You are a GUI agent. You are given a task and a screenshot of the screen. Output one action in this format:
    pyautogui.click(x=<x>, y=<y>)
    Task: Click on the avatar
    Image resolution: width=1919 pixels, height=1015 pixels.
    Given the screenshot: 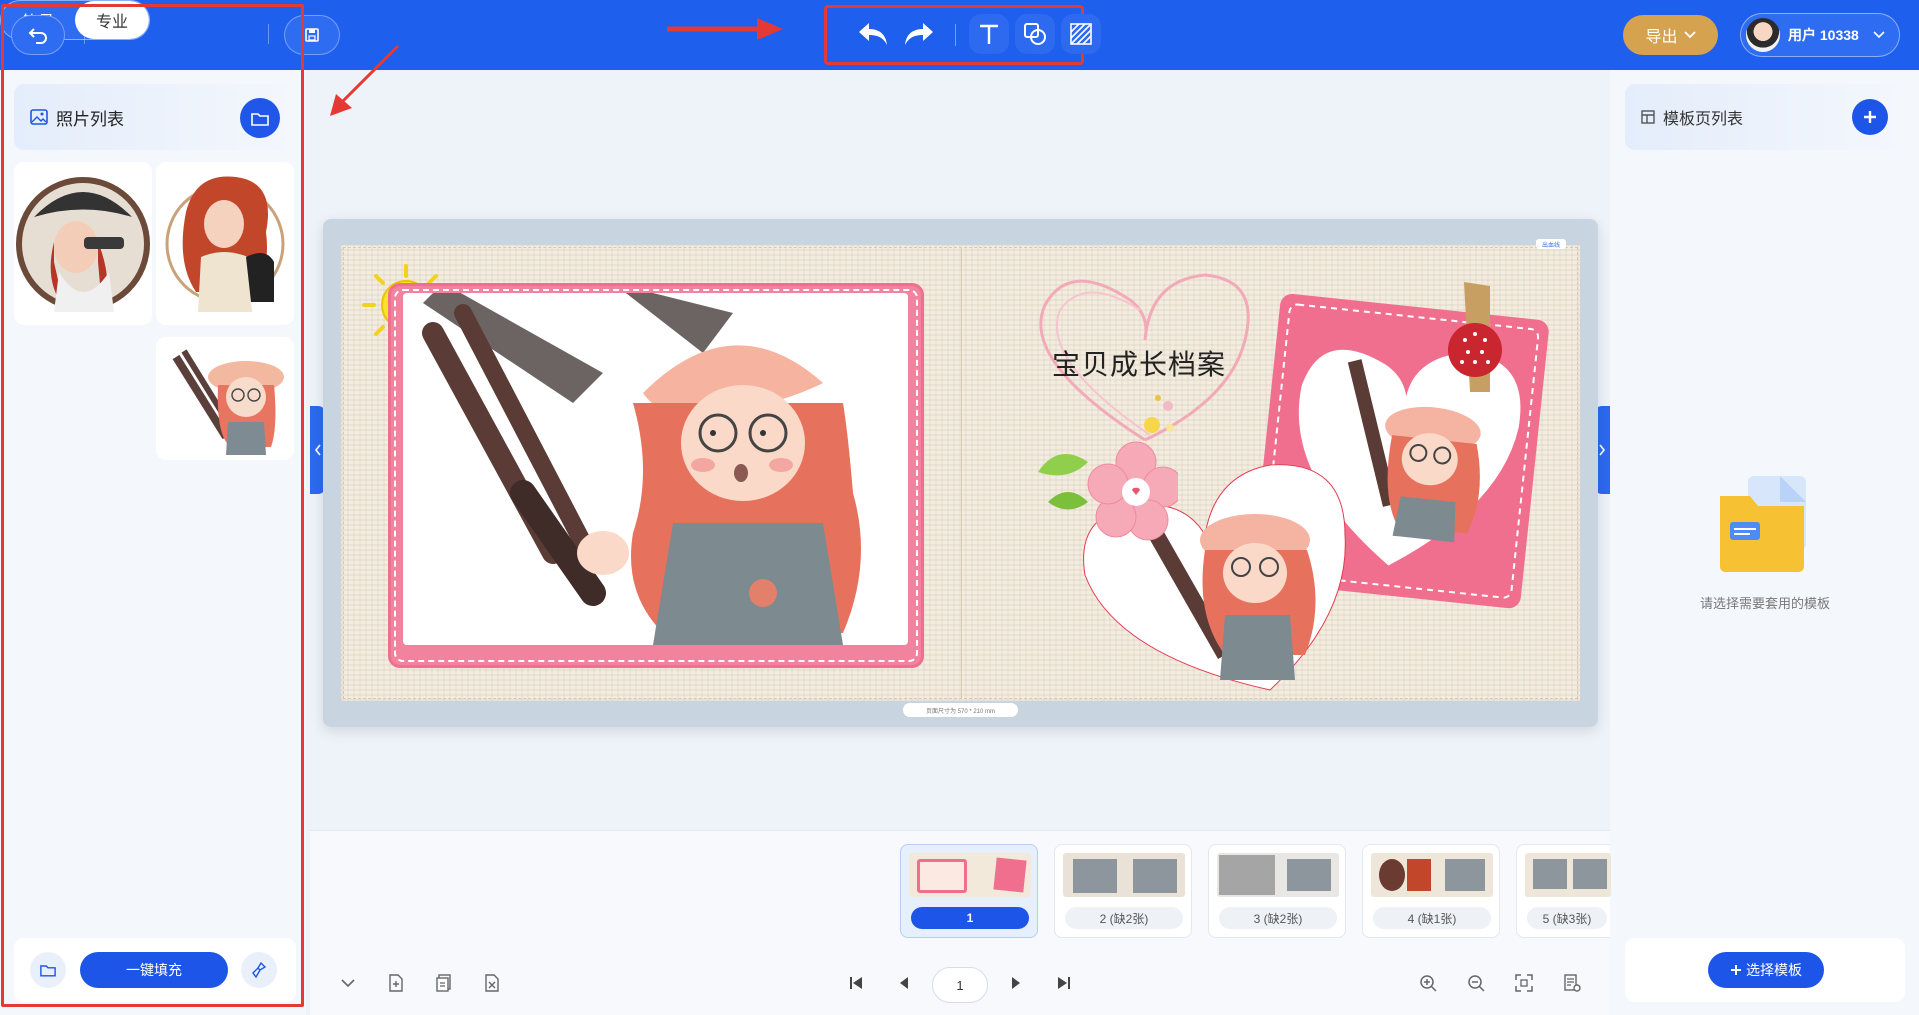 What is the action you would take?
    pyautogui.click(x=1763, y=35)
    